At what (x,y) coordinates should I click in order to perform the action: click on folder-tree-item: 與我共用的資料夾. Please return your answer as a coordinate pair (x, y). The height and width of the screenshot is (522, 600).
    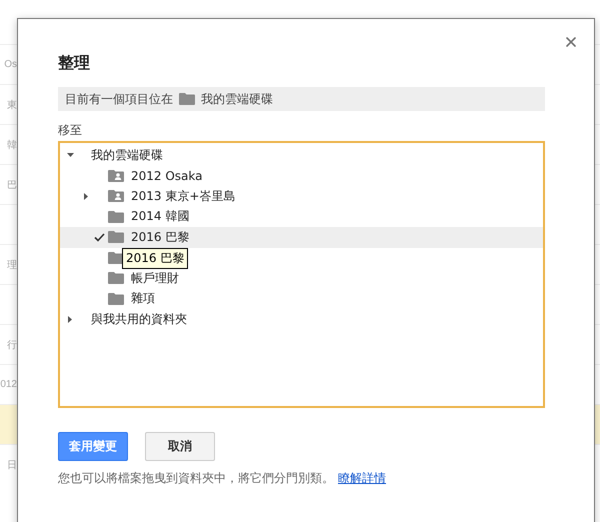
    Looking at the image, I should click on (301, 319).